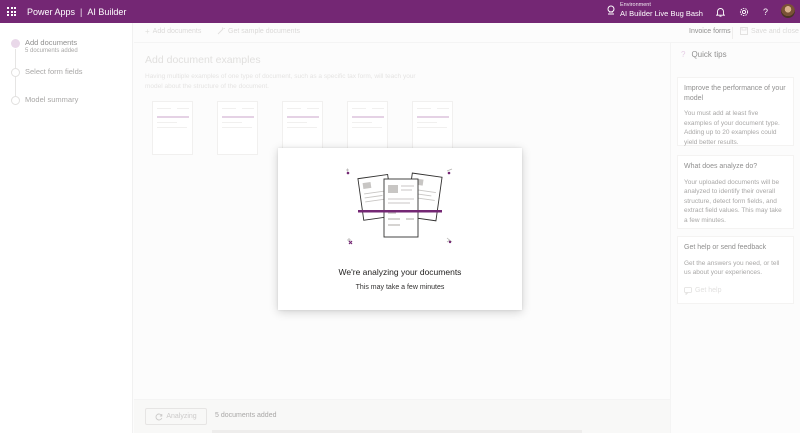 The image size is (800, 433). I want to click on app-brand: Power Apps | AI Builder, so click(76, 12).